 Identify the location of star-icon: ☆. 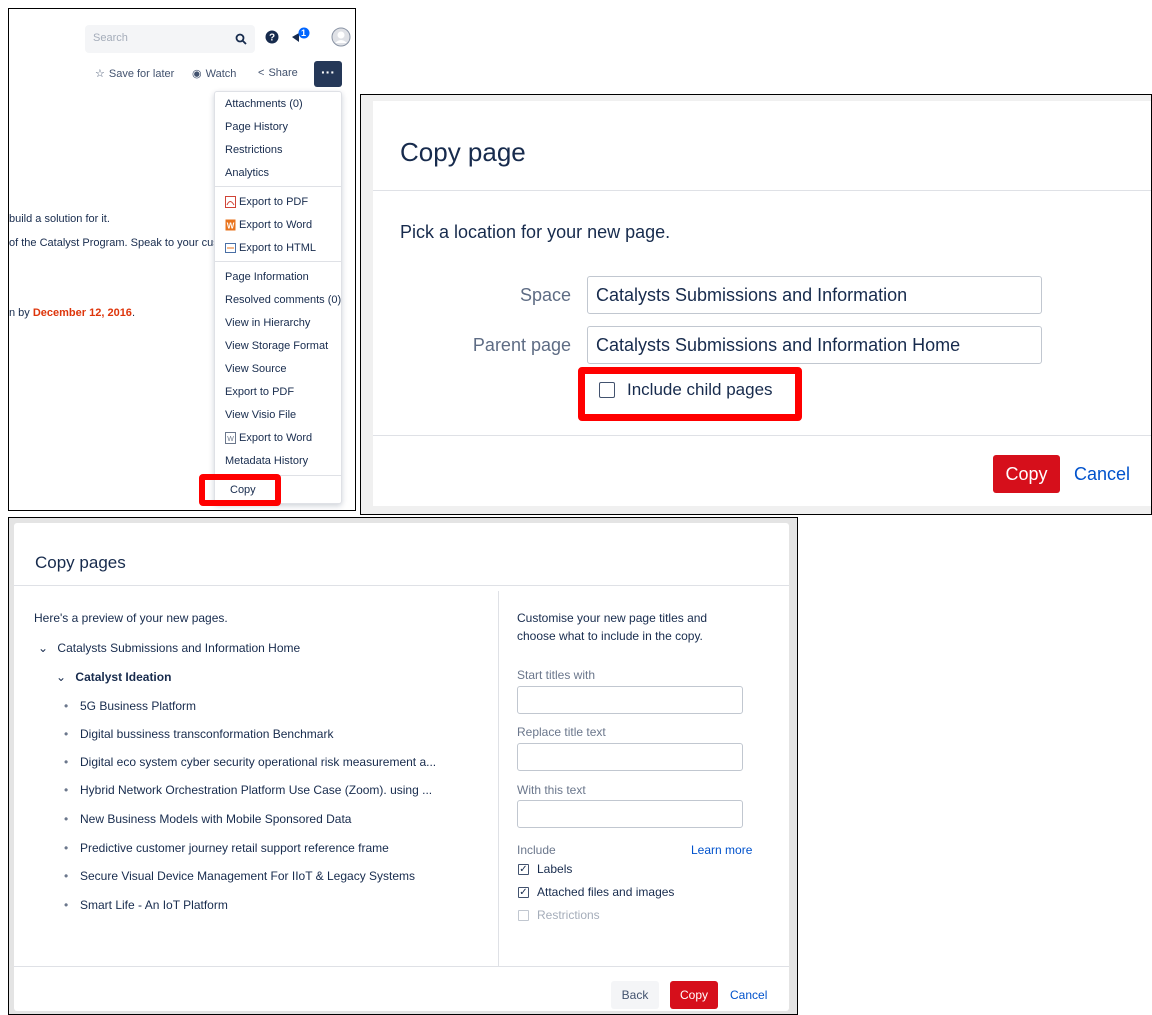
(100, 74).